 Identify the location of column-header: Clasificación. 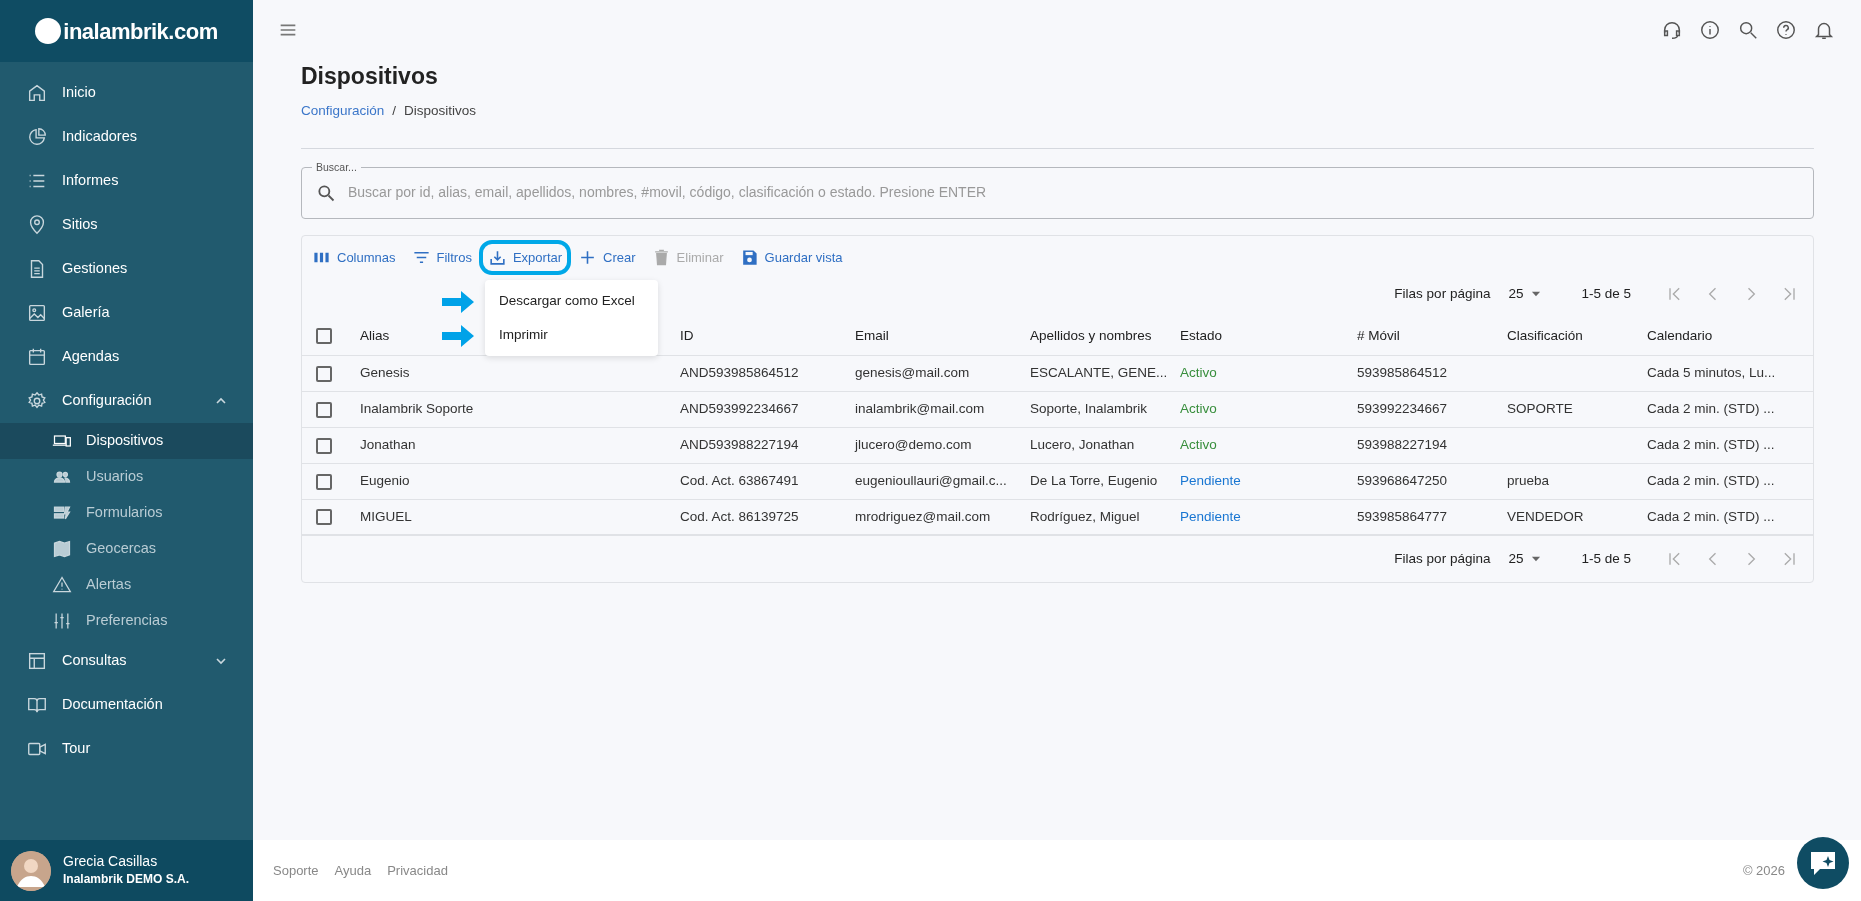
(1545, 335).